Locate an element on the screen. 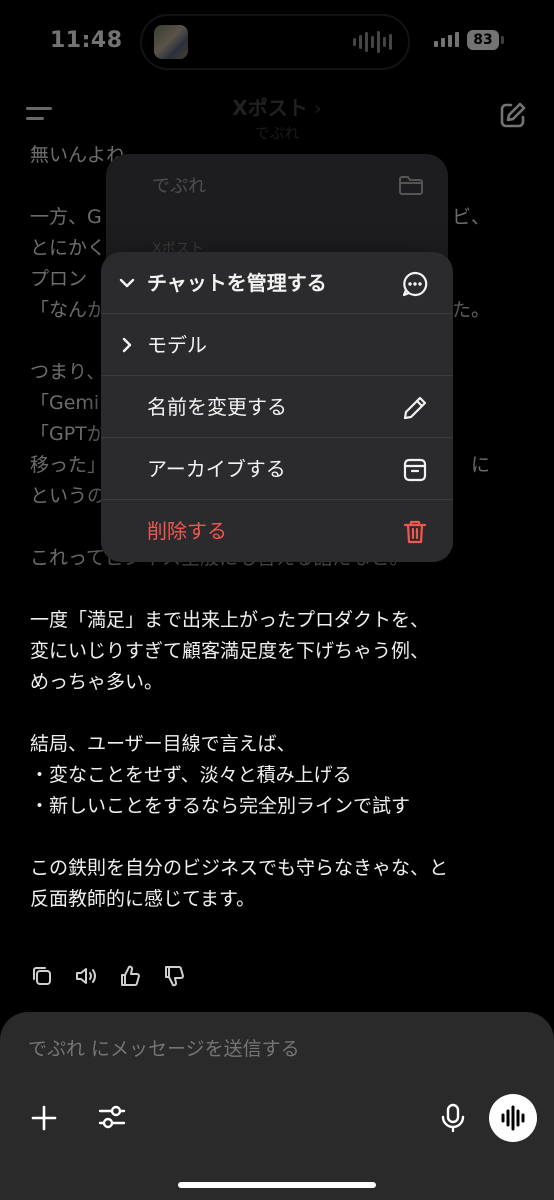 This screenshot has width=554, height=1200. message-line: 一度「満足」まで出来上がったプロダクトを、 is located at coordinates (280, 620).